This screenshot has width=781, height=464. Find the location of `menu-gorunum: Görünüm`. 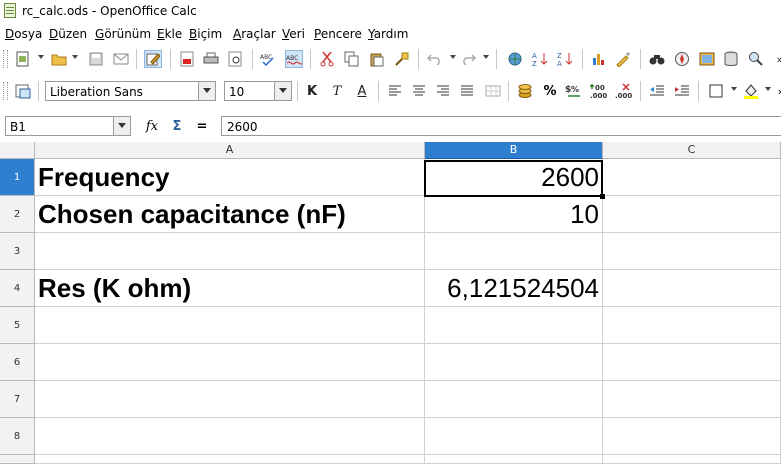

menu-gorunum: Görünüm is located at coordinates (123, 34).